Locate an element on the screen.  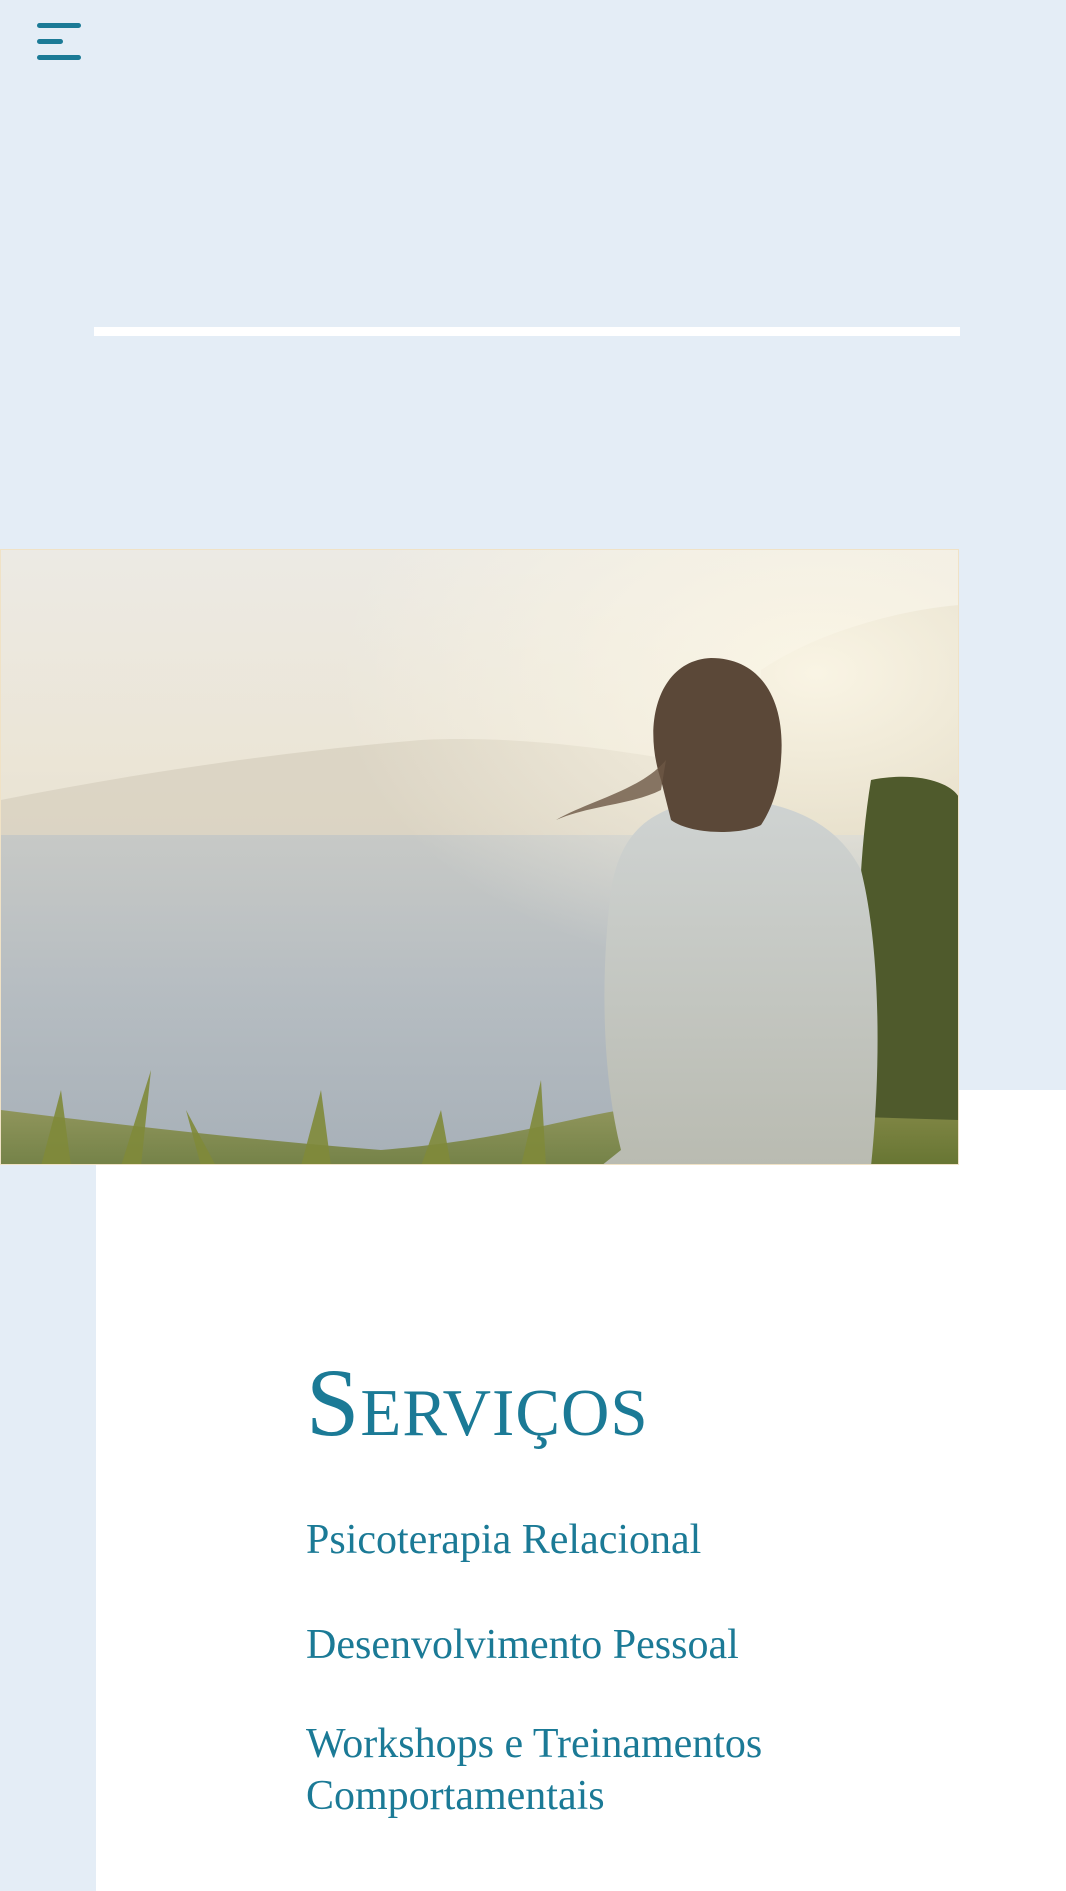
panel-edge is located at coordinates (1012, 1091).